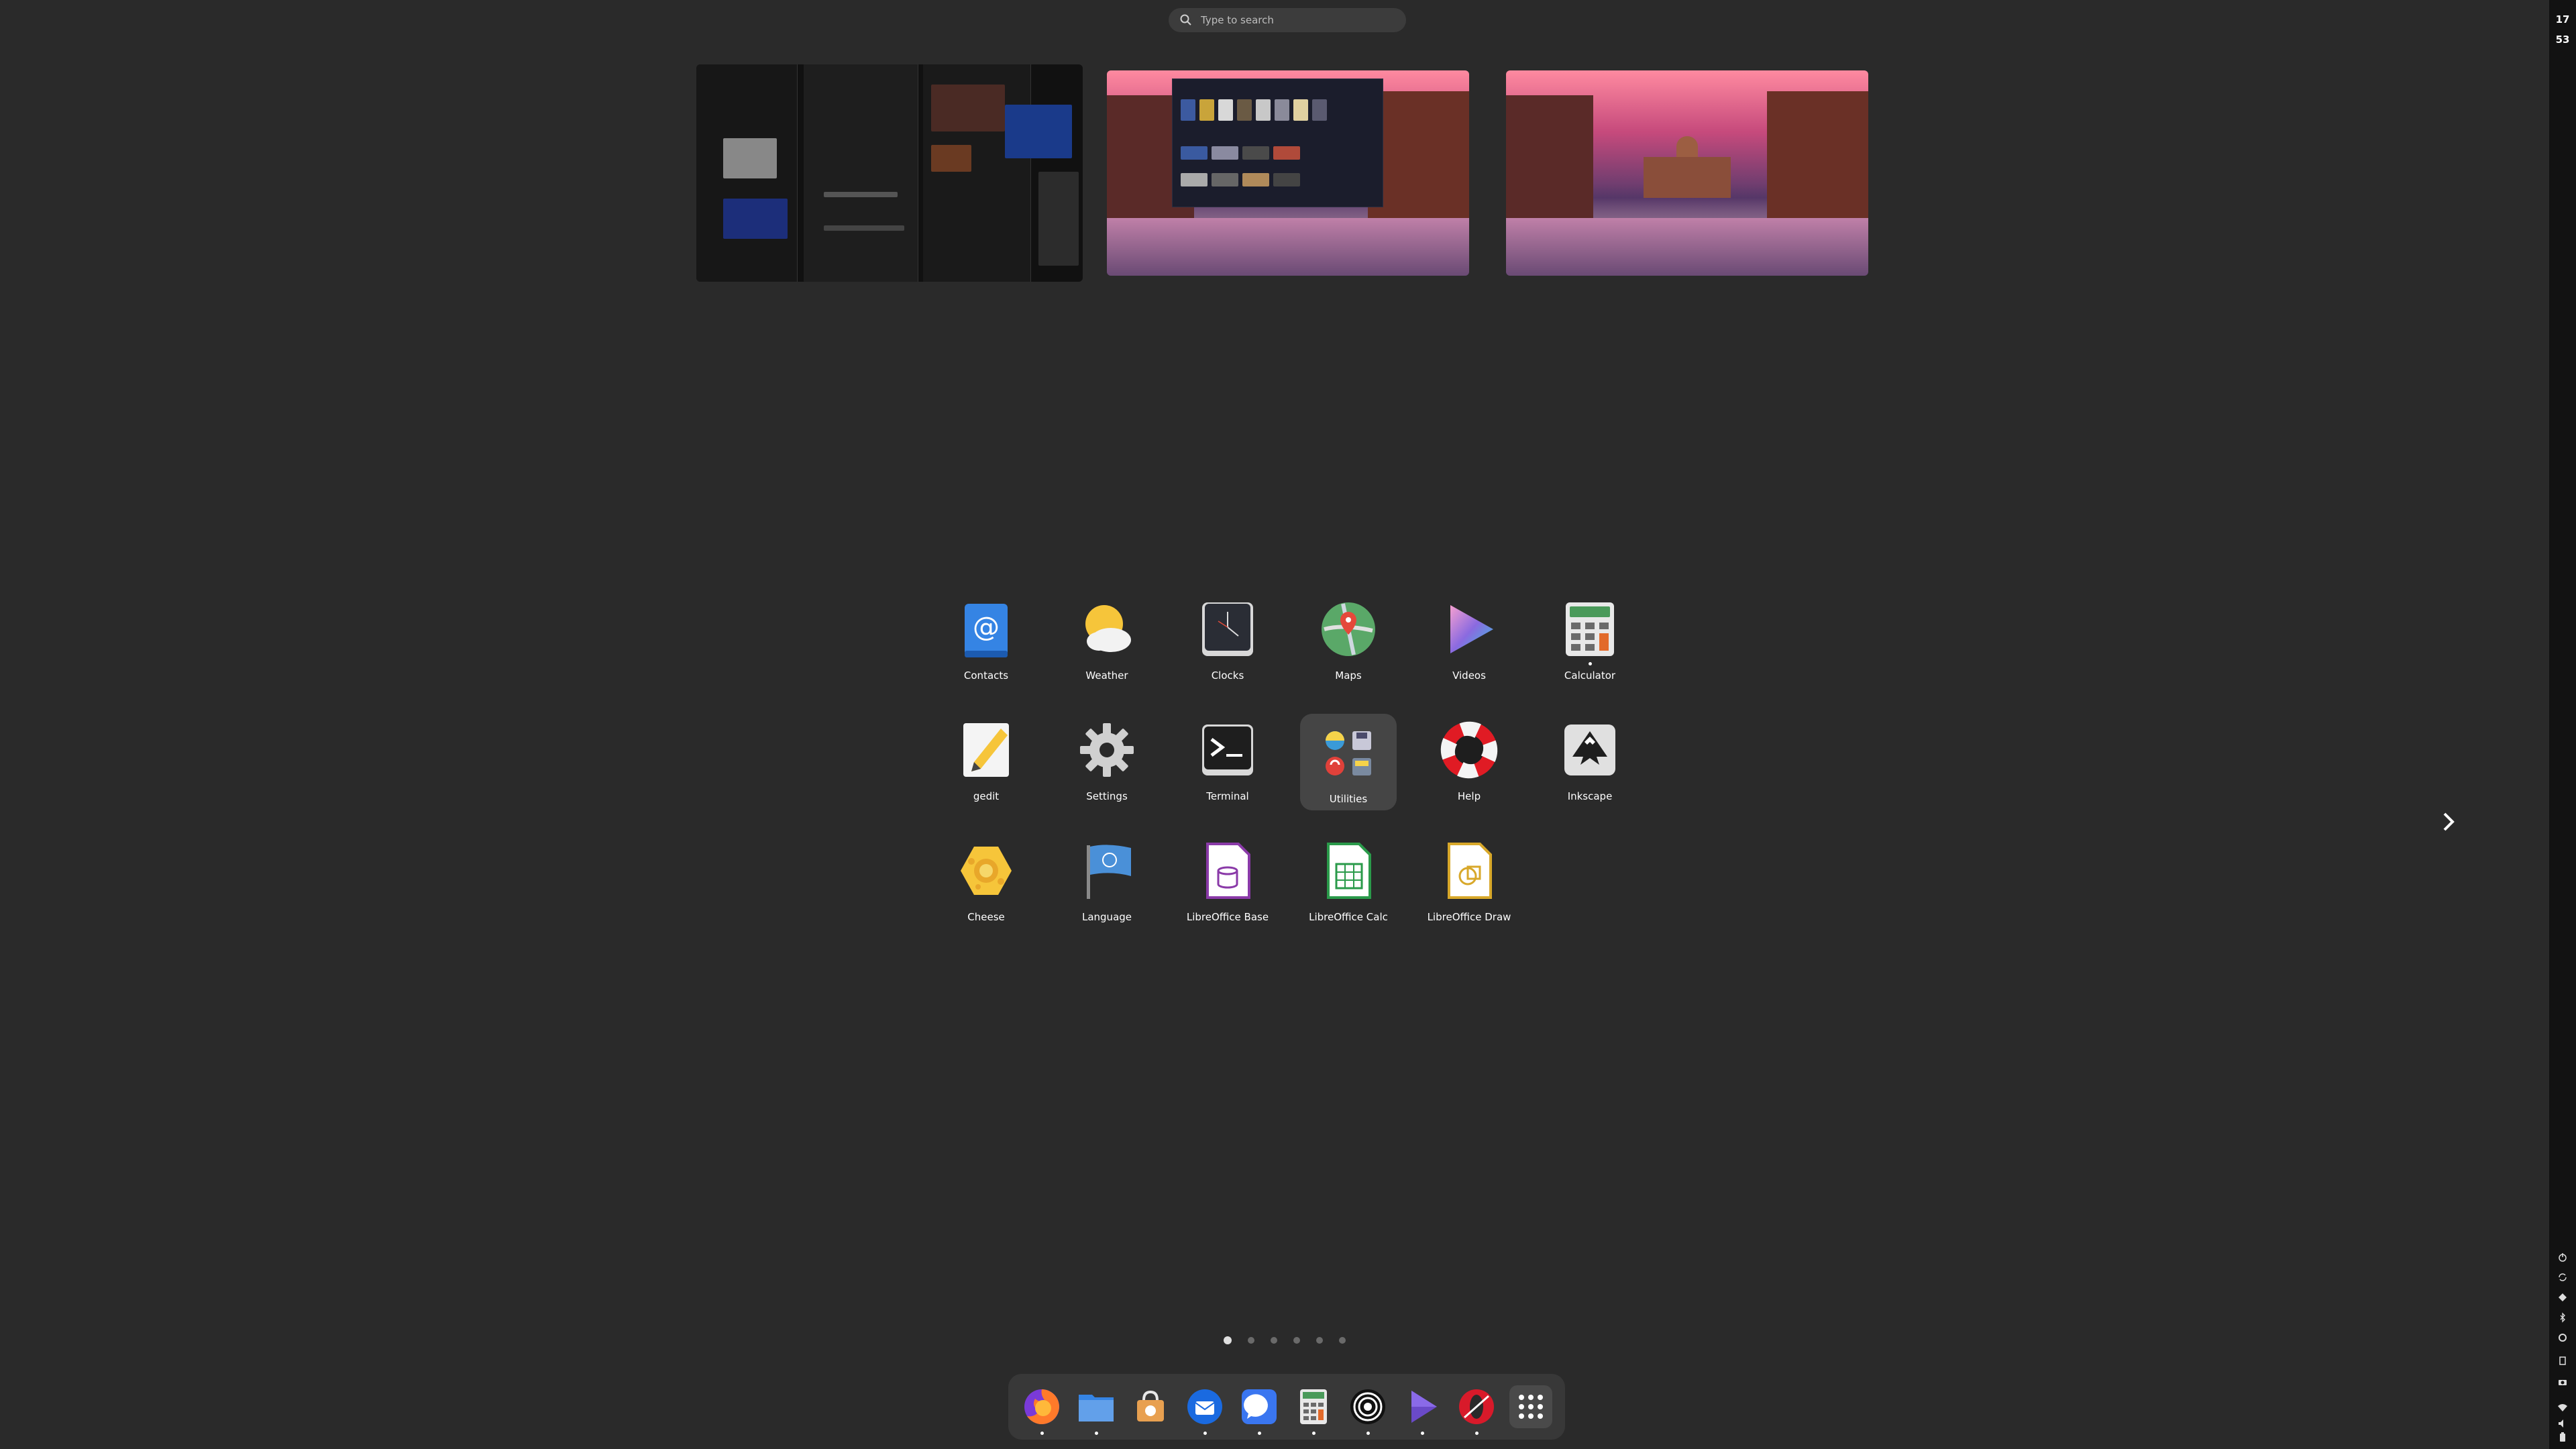  What do you see at coordinates (2563, 1277) in the screenshot?
I see `sync-icon` at bounding box center [2563, 1277].